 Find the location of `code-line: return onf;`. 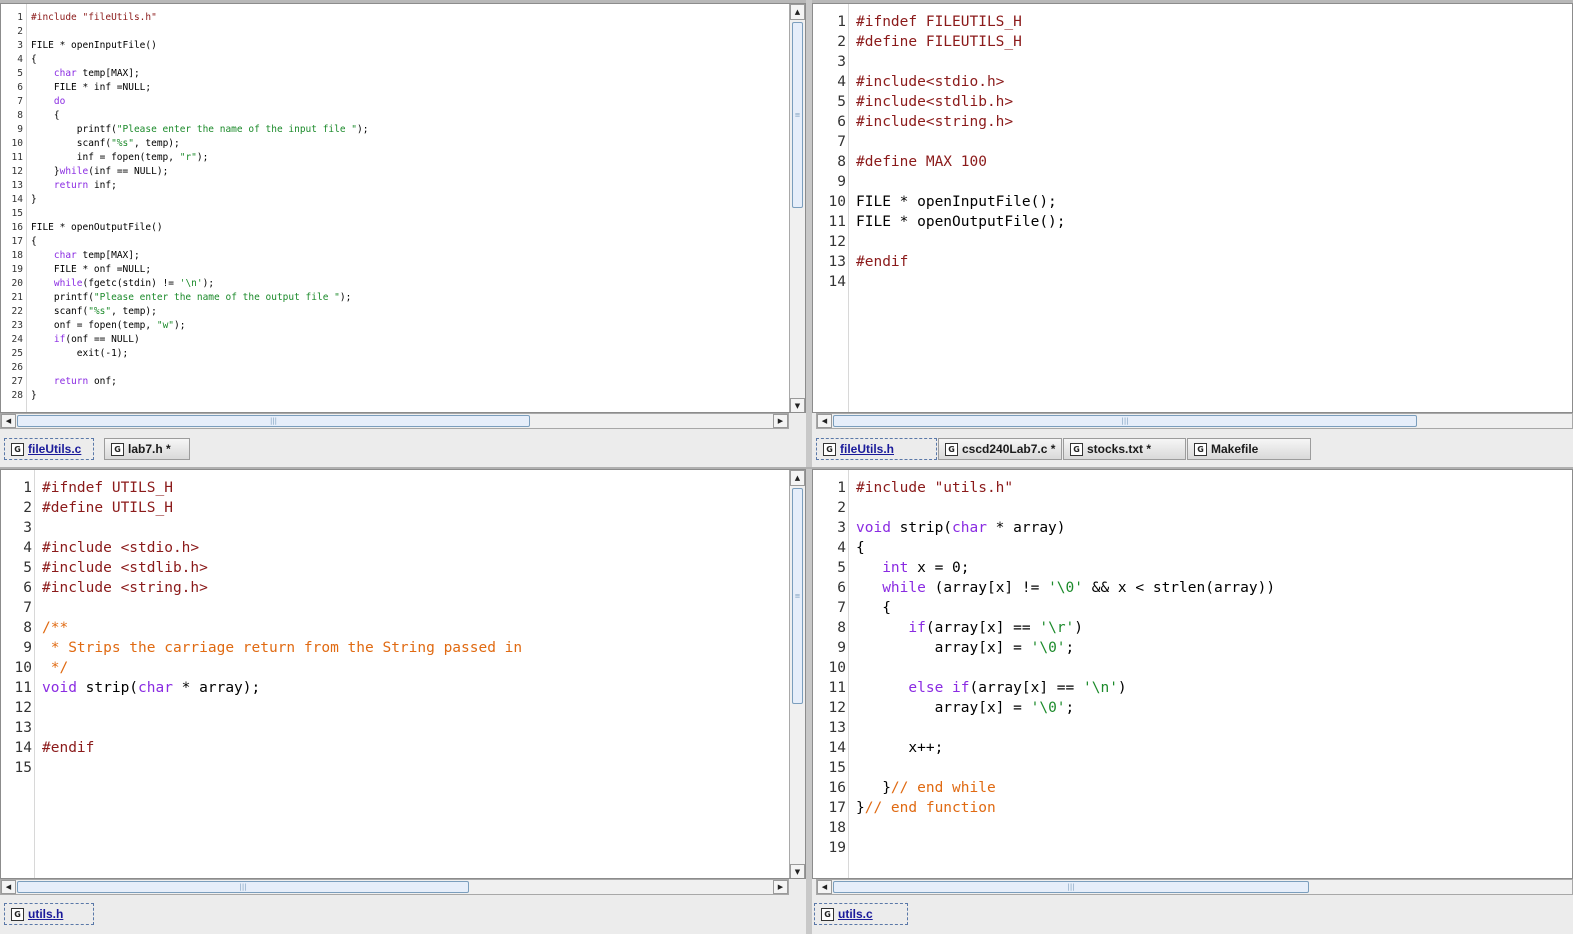

code-line: return onf; is located at coordinates (409, 382).